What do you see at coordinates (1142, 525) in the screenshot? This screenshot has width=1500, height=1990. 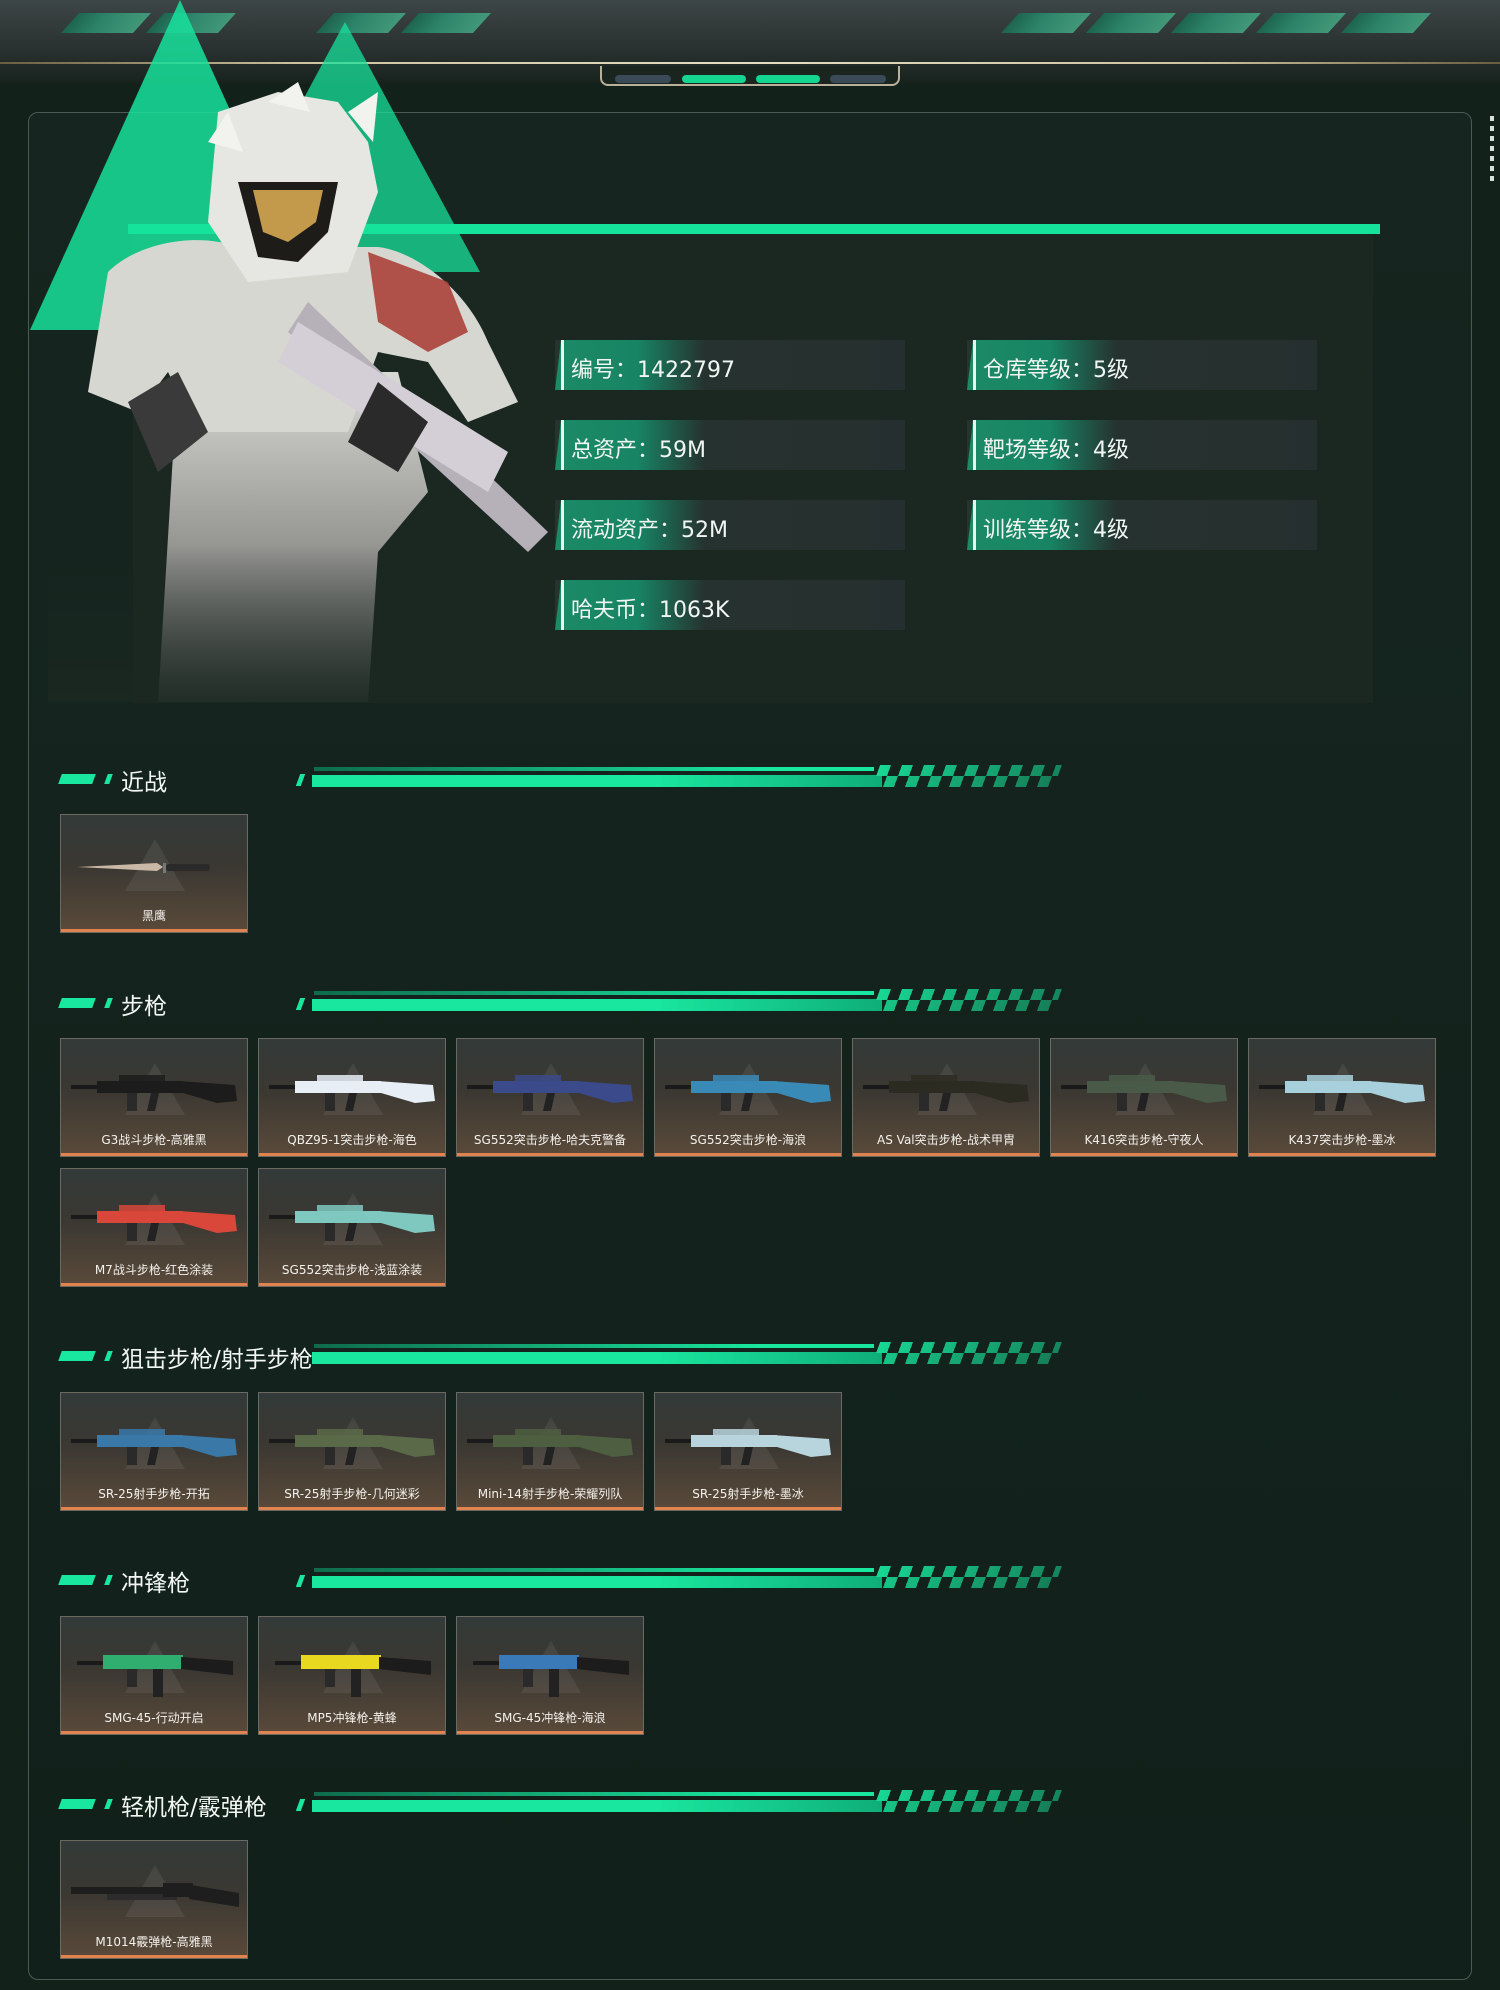 I see `info-cell-training-level: 训练等级：4级` at bounding box center [1142, 525].